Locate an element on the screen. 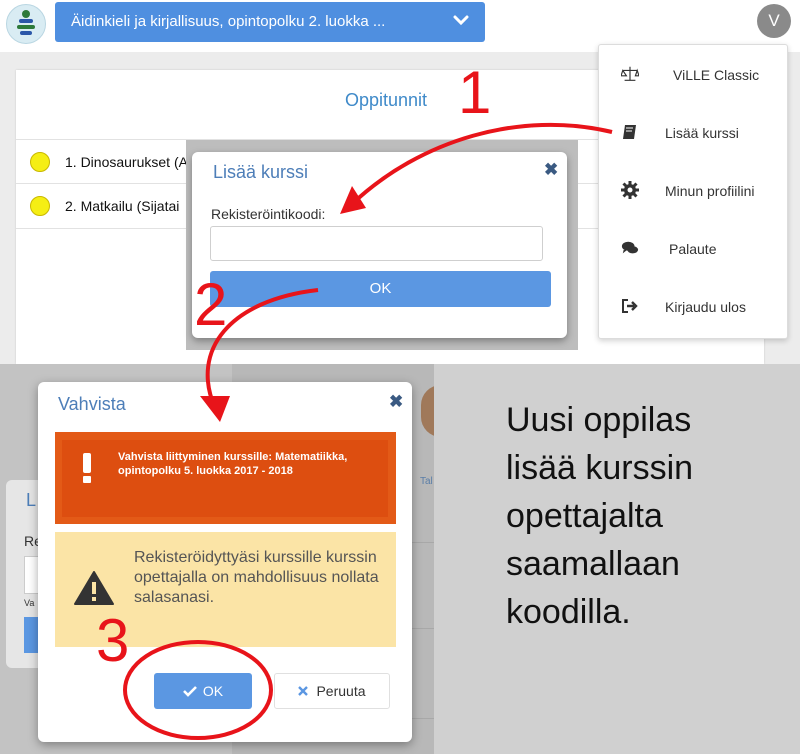  menu-item-label: Palaute is located at coordinates (693, 249).